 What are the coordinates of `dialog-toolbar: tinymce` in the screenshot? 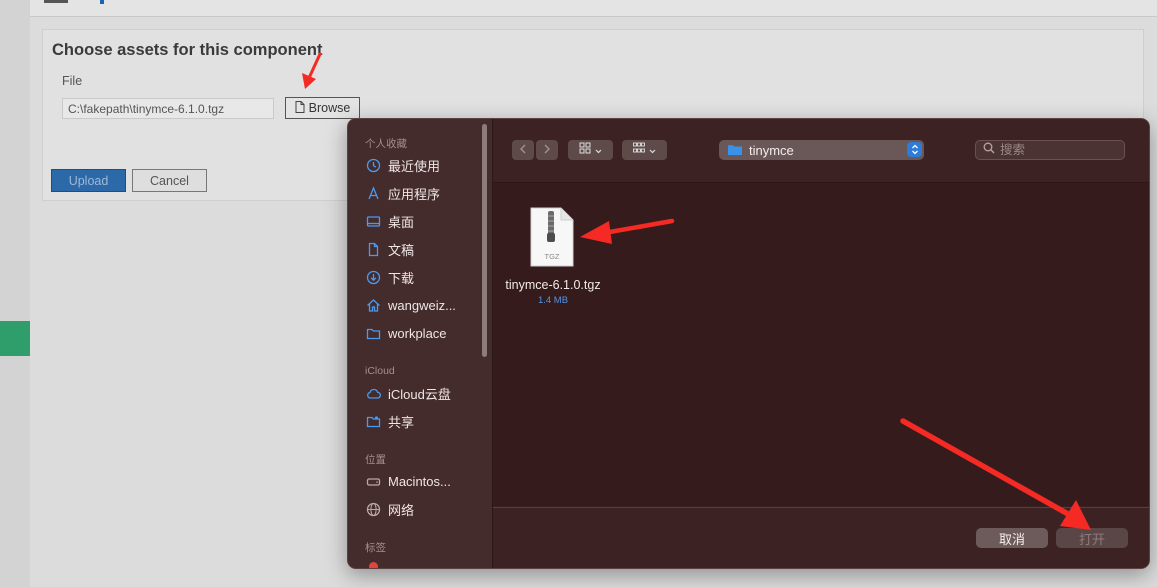 It's located at (821, 151).